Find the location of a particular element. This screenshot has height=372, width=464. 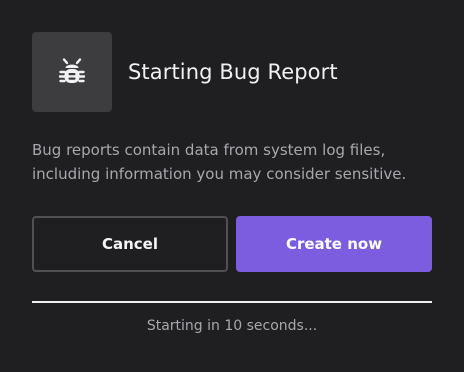

dialog-header: Starting Bug Report is located at coordinates (185, 72).